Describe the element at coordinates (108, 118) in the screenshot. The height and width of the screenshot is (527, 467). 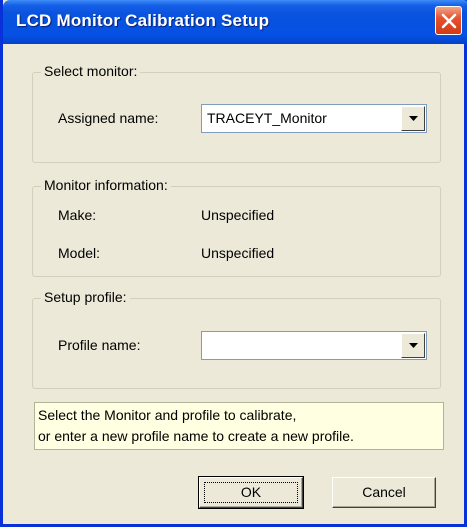
I see `assigned-name-label: Assigned name:` at that location.